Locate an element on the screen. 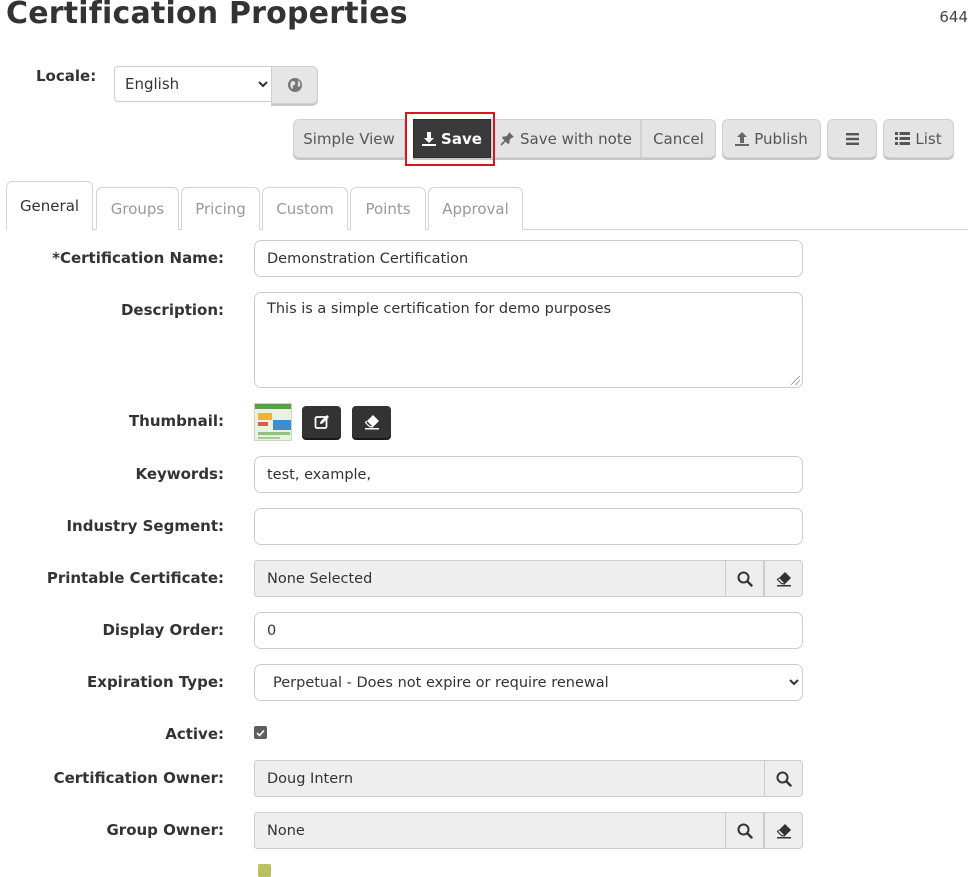  checkmark-icon is located at coordinates (260, 733).